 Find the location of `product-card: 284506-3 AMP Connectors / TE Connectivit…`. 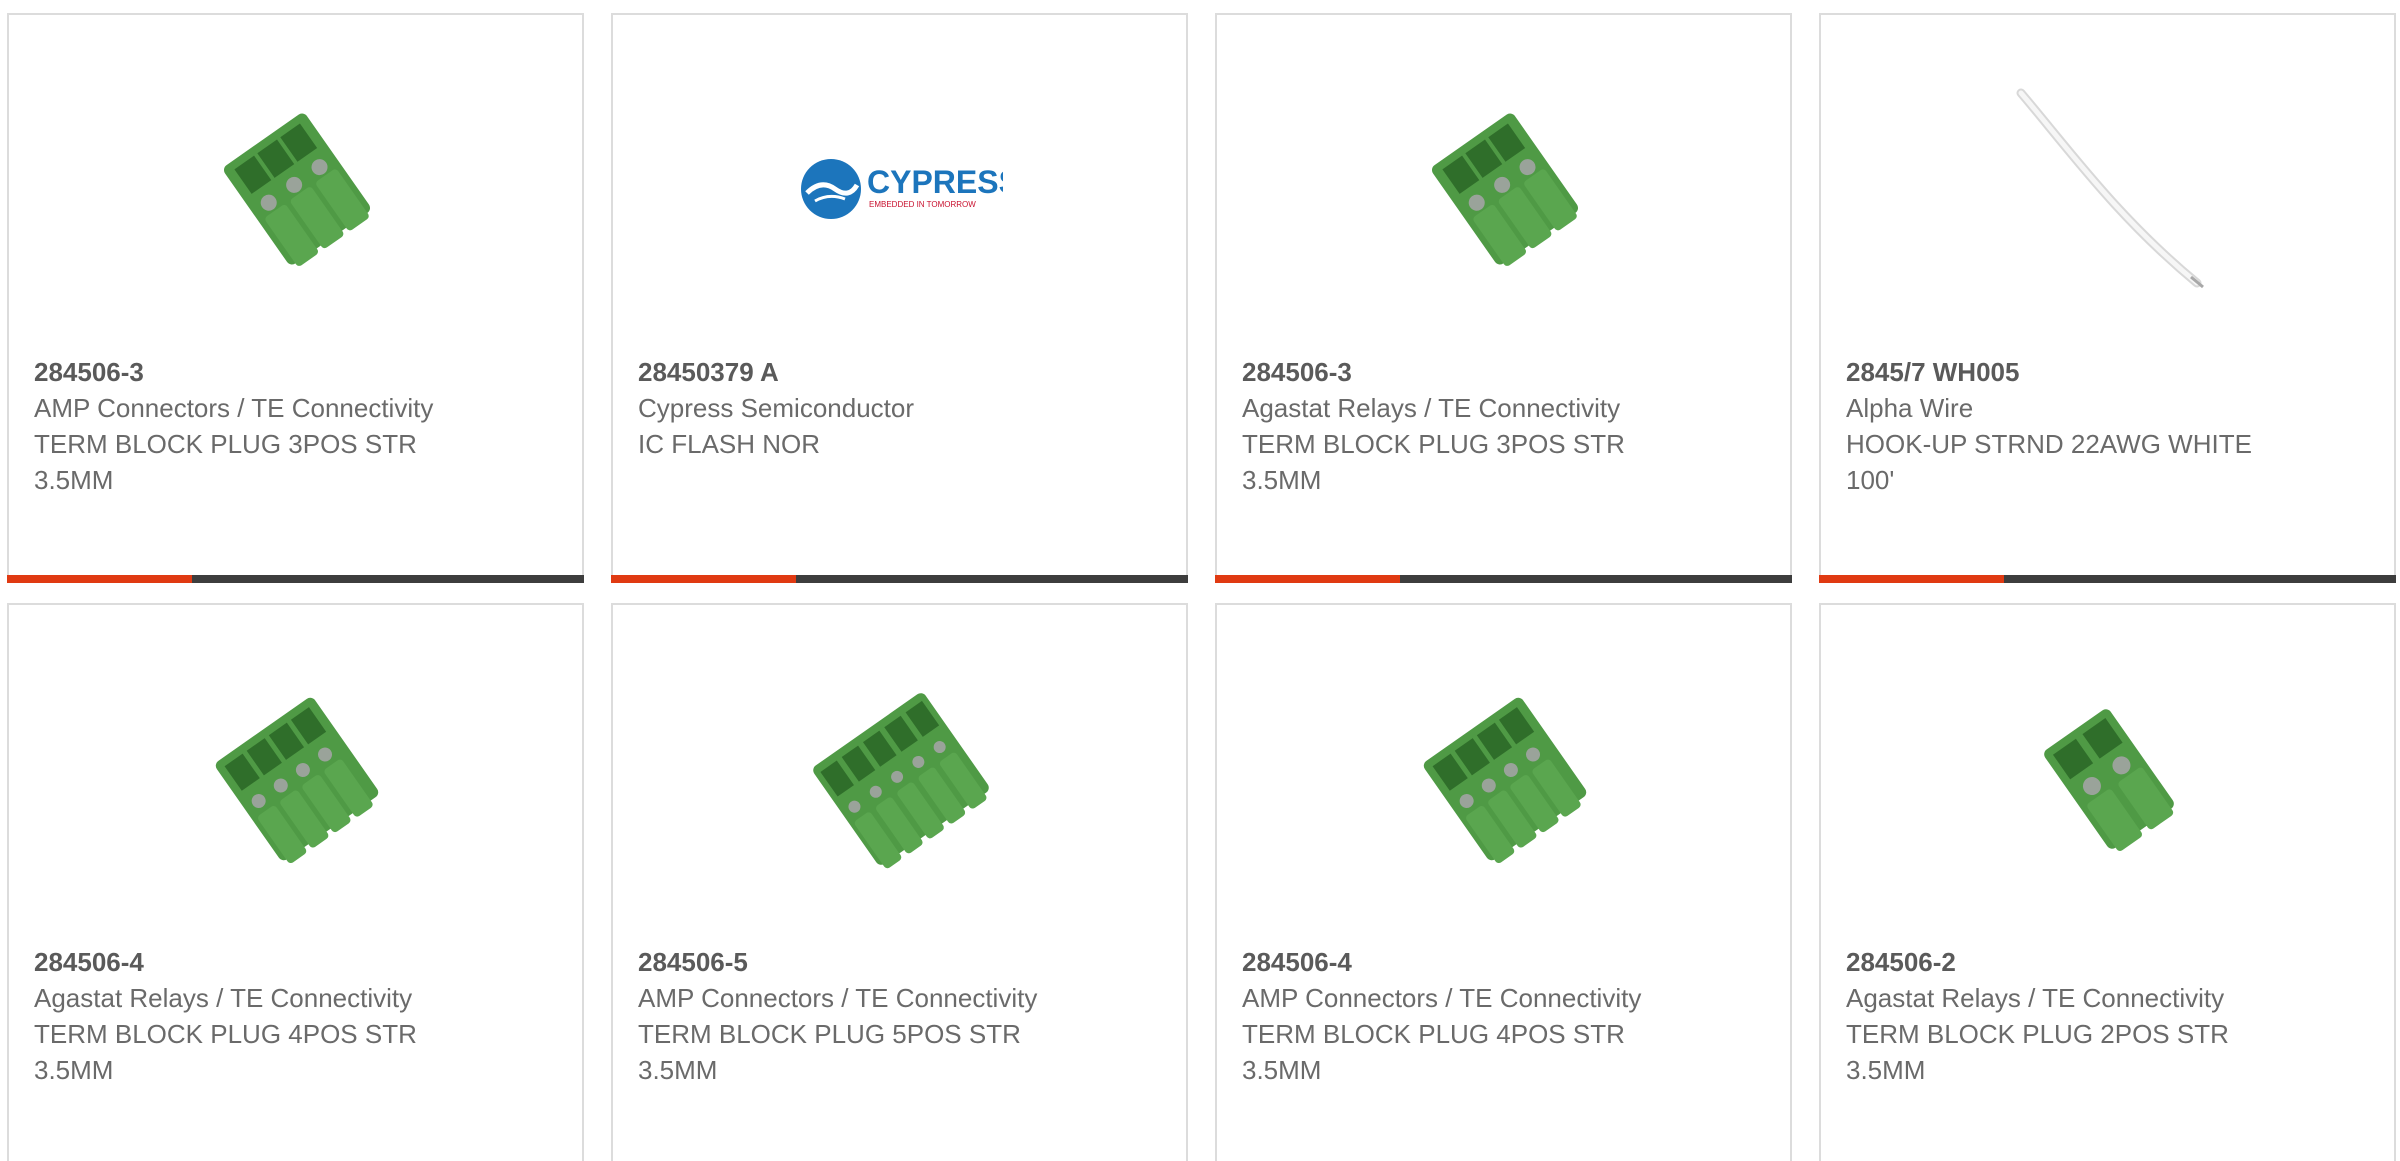

product-card: 284506-3 AMP Connectors / TE Connectivit… is located at coordinates (295, 298).